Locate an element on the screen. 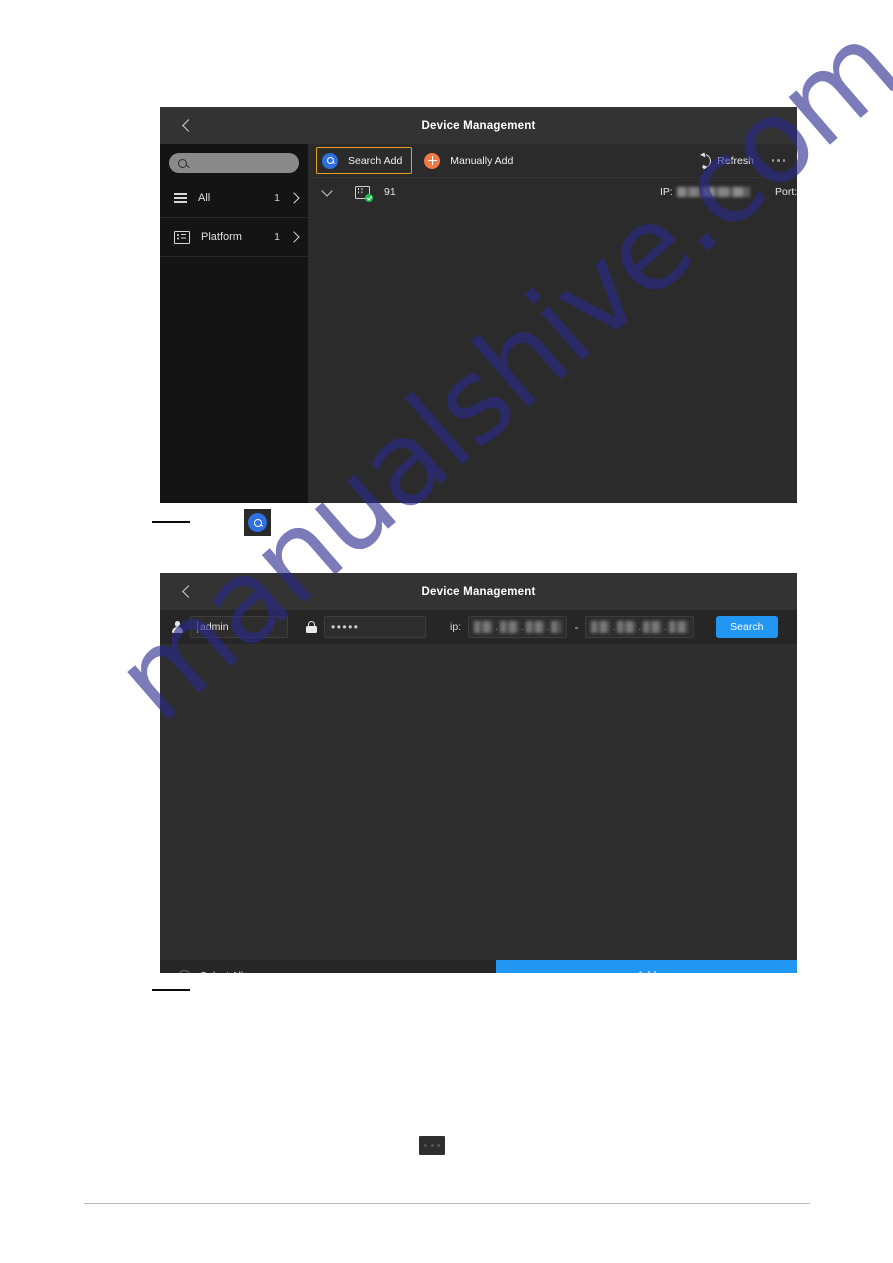  toolbar-right-group: Refresh is located at coordinates (740, 160).